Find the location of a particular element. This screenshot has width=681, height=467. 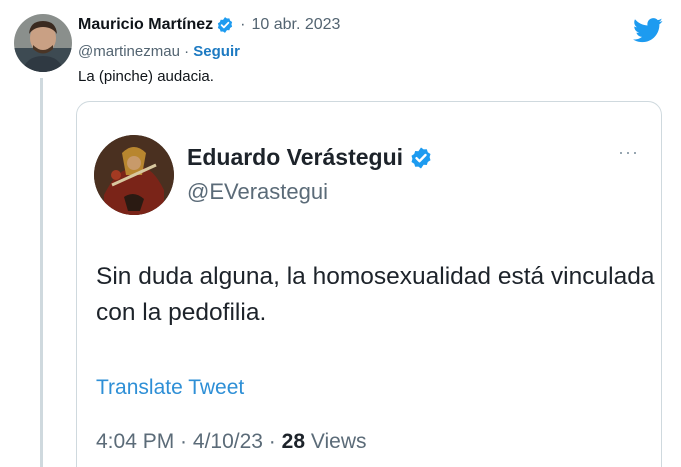

views-count: 28 is located at coordinates (293, 441).